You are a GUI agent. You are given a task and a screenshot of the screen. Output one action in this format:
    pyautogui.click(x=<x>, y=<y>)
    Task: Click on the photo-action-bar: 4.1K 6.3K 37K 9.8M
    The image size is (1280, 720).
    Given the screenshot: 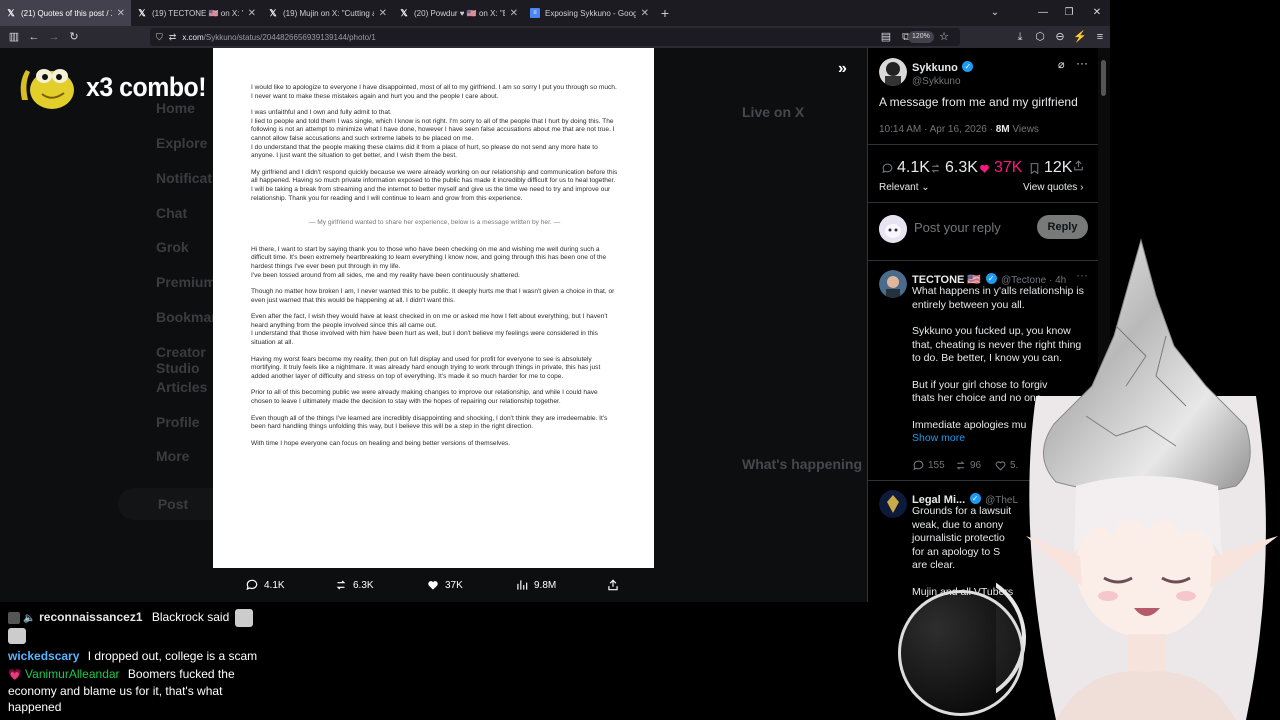 What is the action you would take?
    pyautogui.click(x=433, y=585)
    